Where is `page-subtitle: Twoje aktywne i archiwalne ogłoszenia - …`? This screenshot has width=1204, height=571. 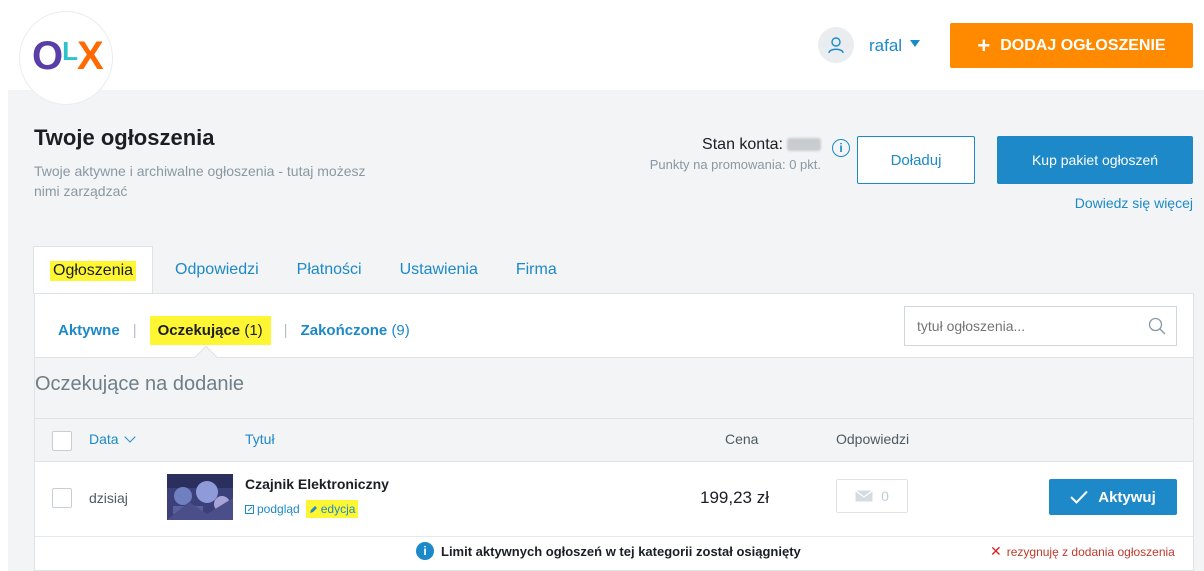
page-subtitle: Twoje aktywne i archiwalne ogłoszenia - … is located at coordinates (200, 181).